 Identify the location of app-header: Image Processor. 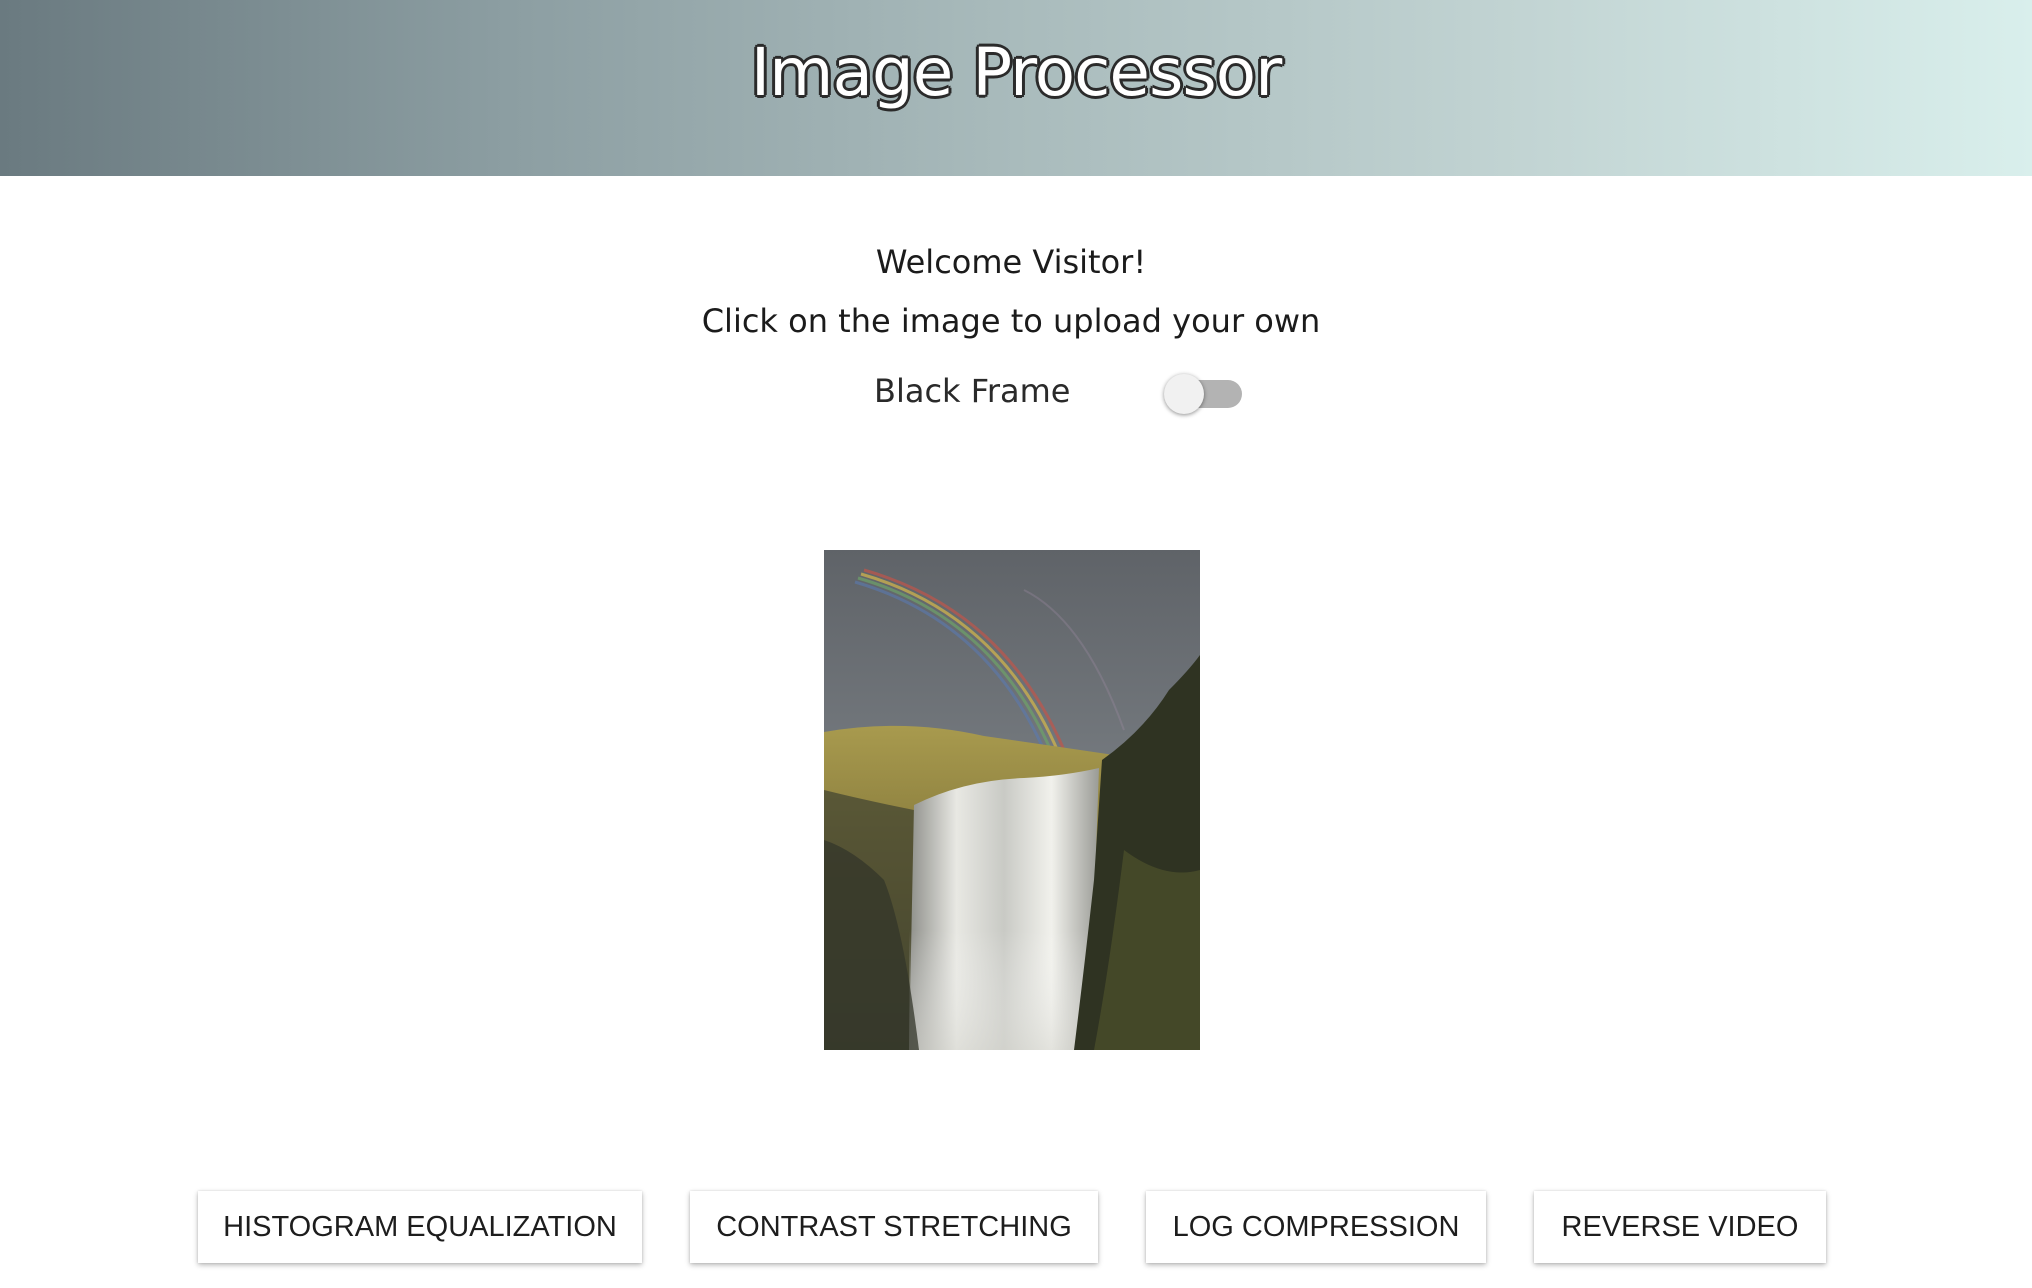
(1016, 88).